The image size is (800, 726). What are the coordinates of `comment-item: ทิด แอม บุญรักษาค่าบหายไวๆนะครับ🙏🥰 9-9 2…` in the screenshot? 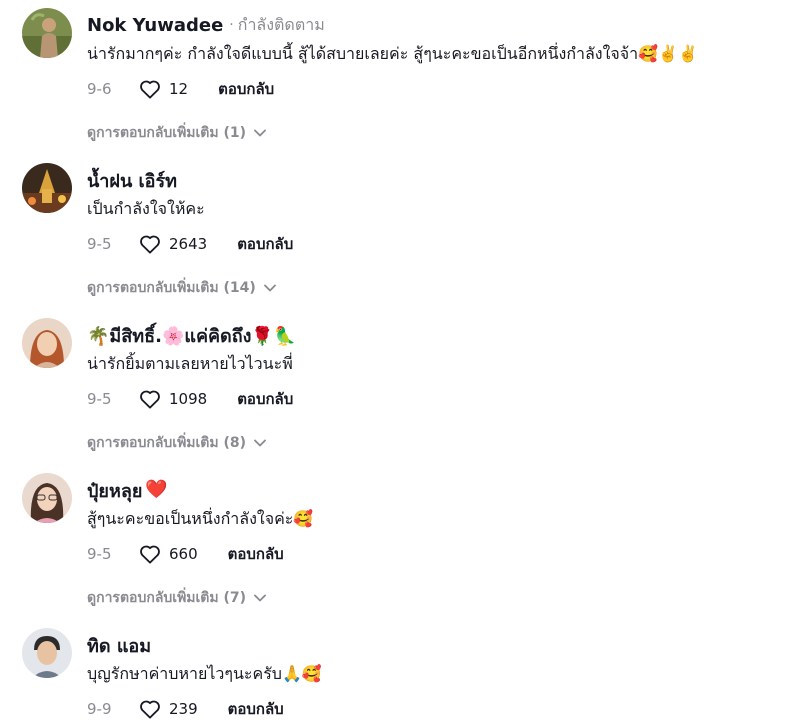 It's located at (400, 673).